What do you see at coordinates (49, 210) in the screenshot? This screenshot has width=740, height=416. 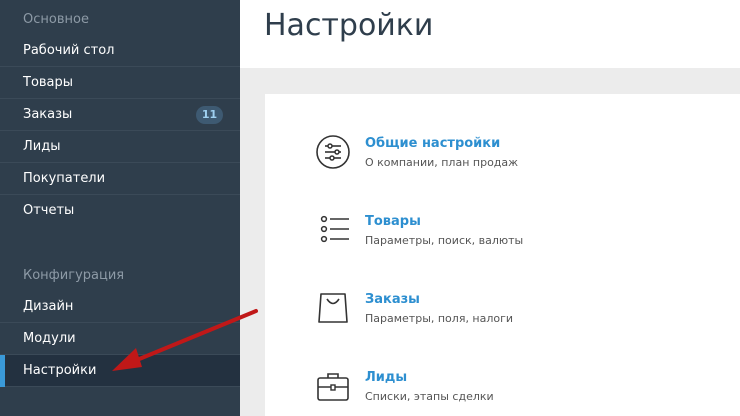 I see `sidebar-item-label: Отчеты` at bounding box center [49, 210].